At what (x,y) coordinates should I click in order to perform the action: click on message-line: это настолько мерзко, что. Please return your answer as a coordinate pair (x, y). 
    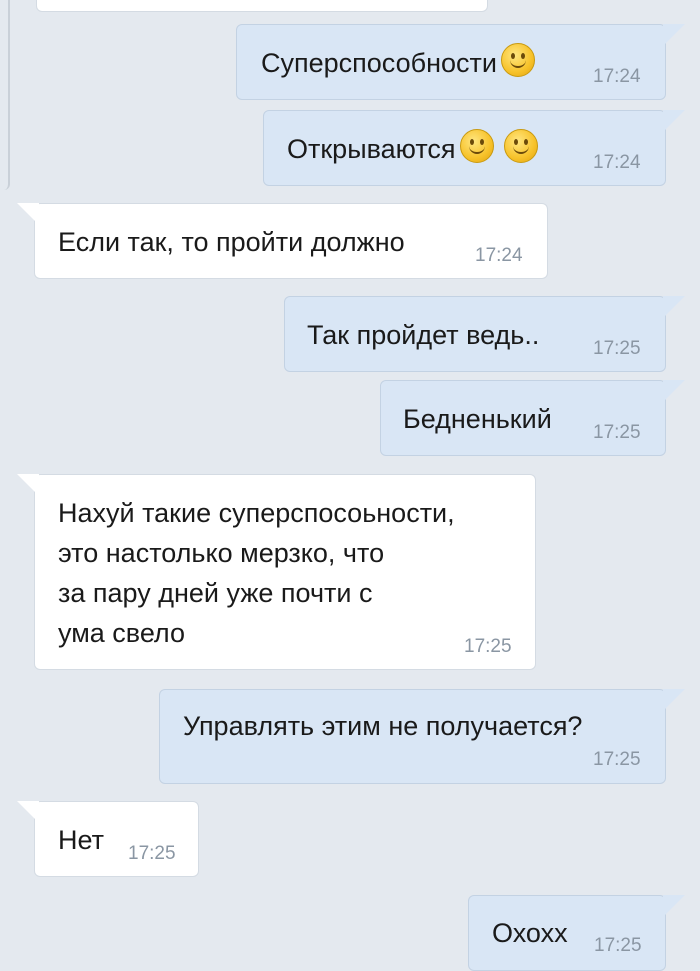
    Looking at the image, I should click on (221, 553).